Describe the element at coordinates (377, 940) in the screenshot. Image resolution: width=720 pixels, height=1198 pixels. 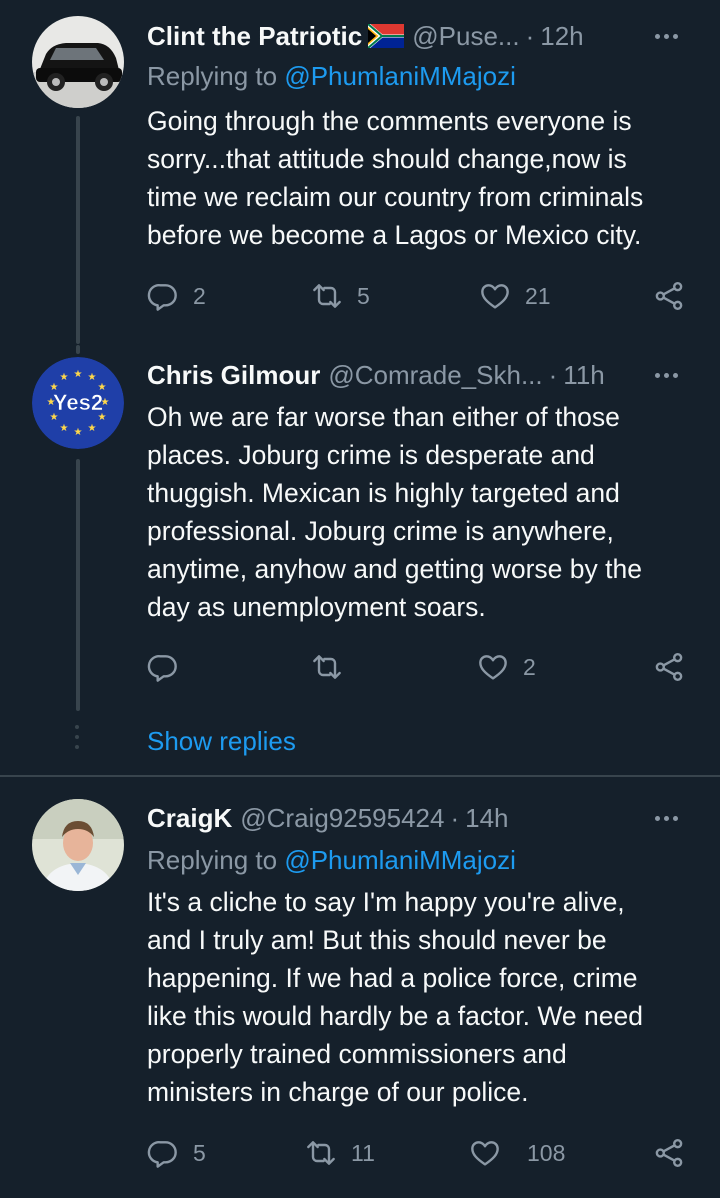
I see `text-line: and I truly am! But this should never be` at that location.